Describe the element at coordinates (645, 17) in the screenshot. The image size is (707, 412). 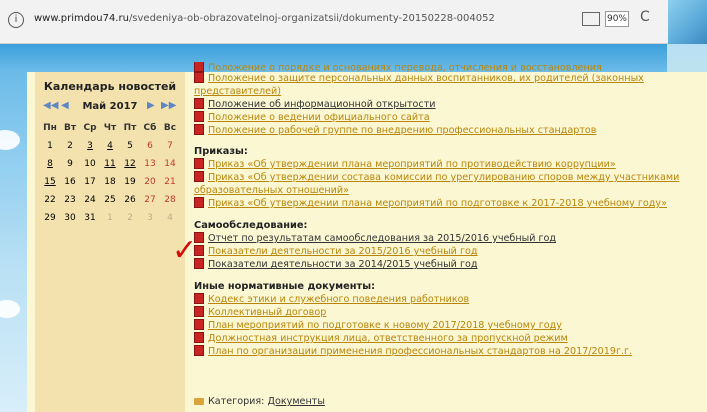
I see `reload-icon: C` at that location.